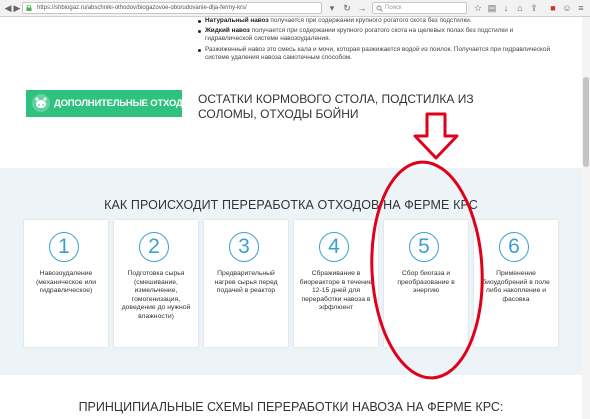 The height and width of the screenshot is (419, 590). What do you see at coordinates (29, 8) in the screenshot?
I see `lock-icon` at bounding box center [29, 8].